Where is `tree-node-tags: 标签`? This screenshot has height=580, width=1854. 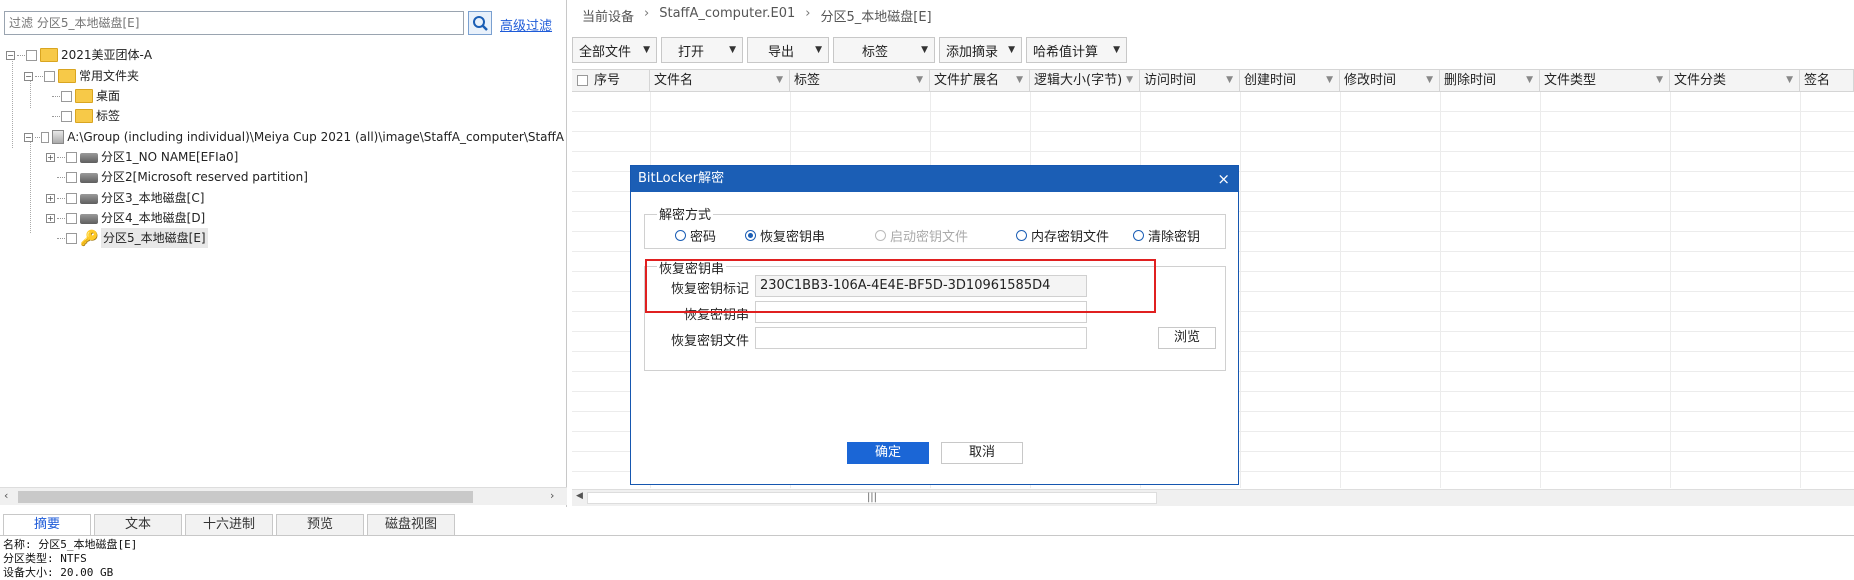
tree-node-tags: 标签 is located at coordinates (86, 116).